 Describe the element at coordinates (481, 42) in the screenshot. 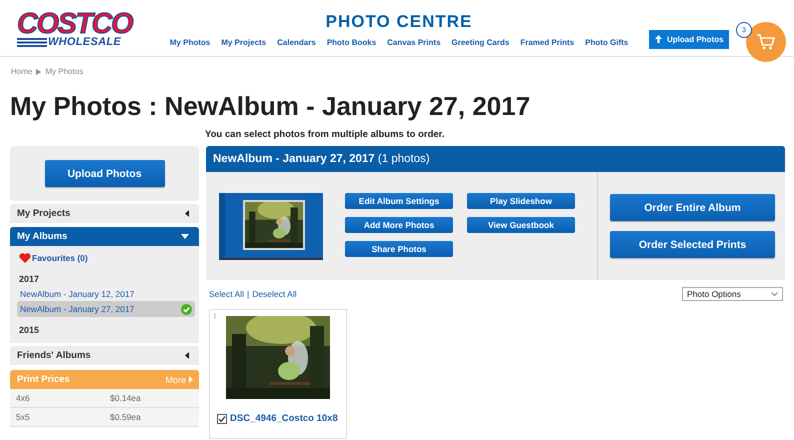

I see `nav-link: Greeting Cards` at that location.